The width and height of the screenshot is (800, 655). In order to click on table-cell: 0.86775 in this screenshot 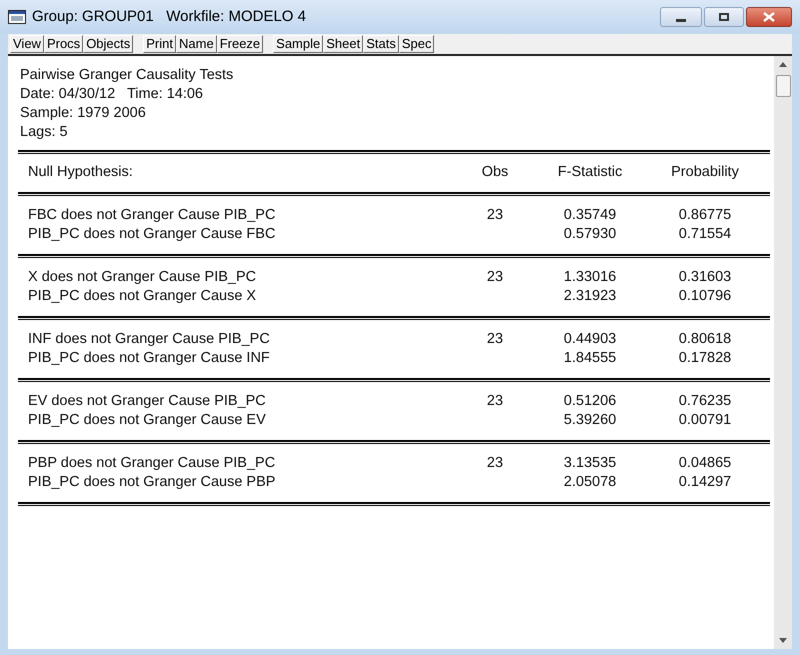, I will do `click(705, 215)`.